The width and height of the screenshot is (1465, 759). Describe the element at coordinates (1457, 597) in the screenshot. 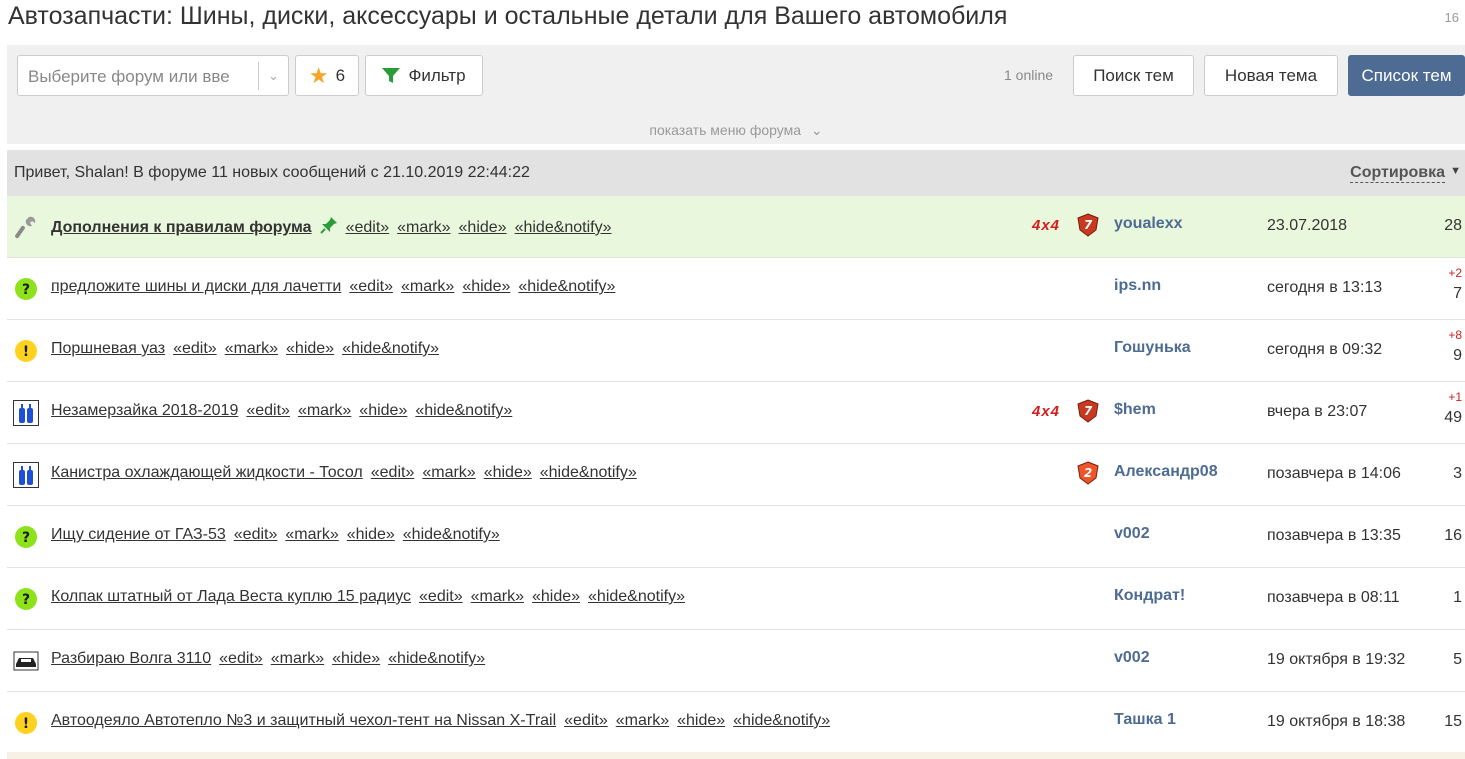

I see `reply-count: 1` at that location.